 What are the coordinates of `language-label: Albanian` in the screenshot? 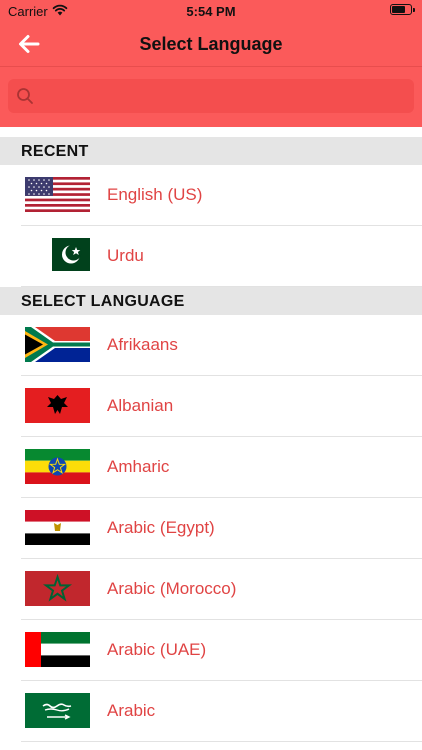 It's located at (140, 405).